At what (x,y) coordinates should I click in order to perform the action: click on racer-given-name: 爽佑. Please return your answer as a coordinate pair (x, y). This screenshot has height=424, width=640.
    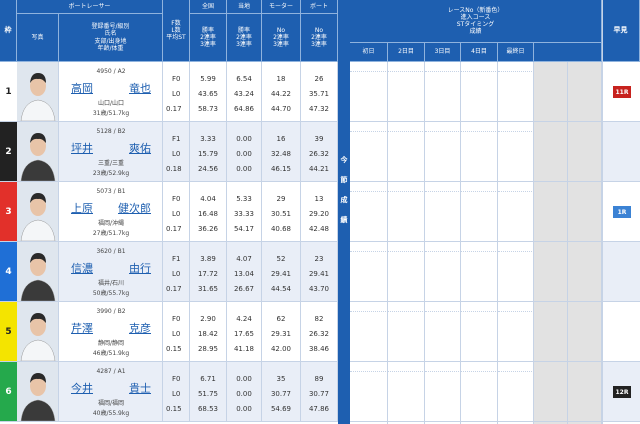
    Looking at the image, I should click on (140, 148).